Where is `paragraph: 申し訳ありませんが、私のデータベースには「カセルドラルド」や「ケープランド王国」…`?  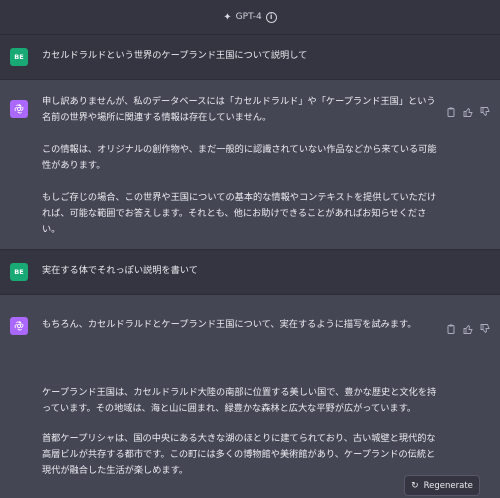
paragraph: 申し訳ありませんが、私のデータベースには「カセルドラルド」や「ケープランド王国」… is located at coordinates (239, 109).